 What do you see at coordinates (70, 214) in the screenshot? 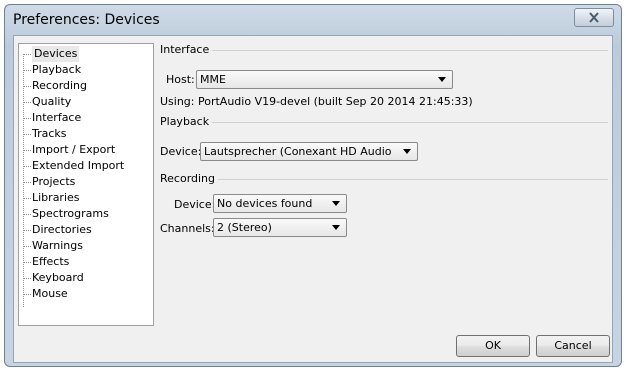
I see `tree-item-spectrograms: Spectrograms` at bounding box center [70, 214].